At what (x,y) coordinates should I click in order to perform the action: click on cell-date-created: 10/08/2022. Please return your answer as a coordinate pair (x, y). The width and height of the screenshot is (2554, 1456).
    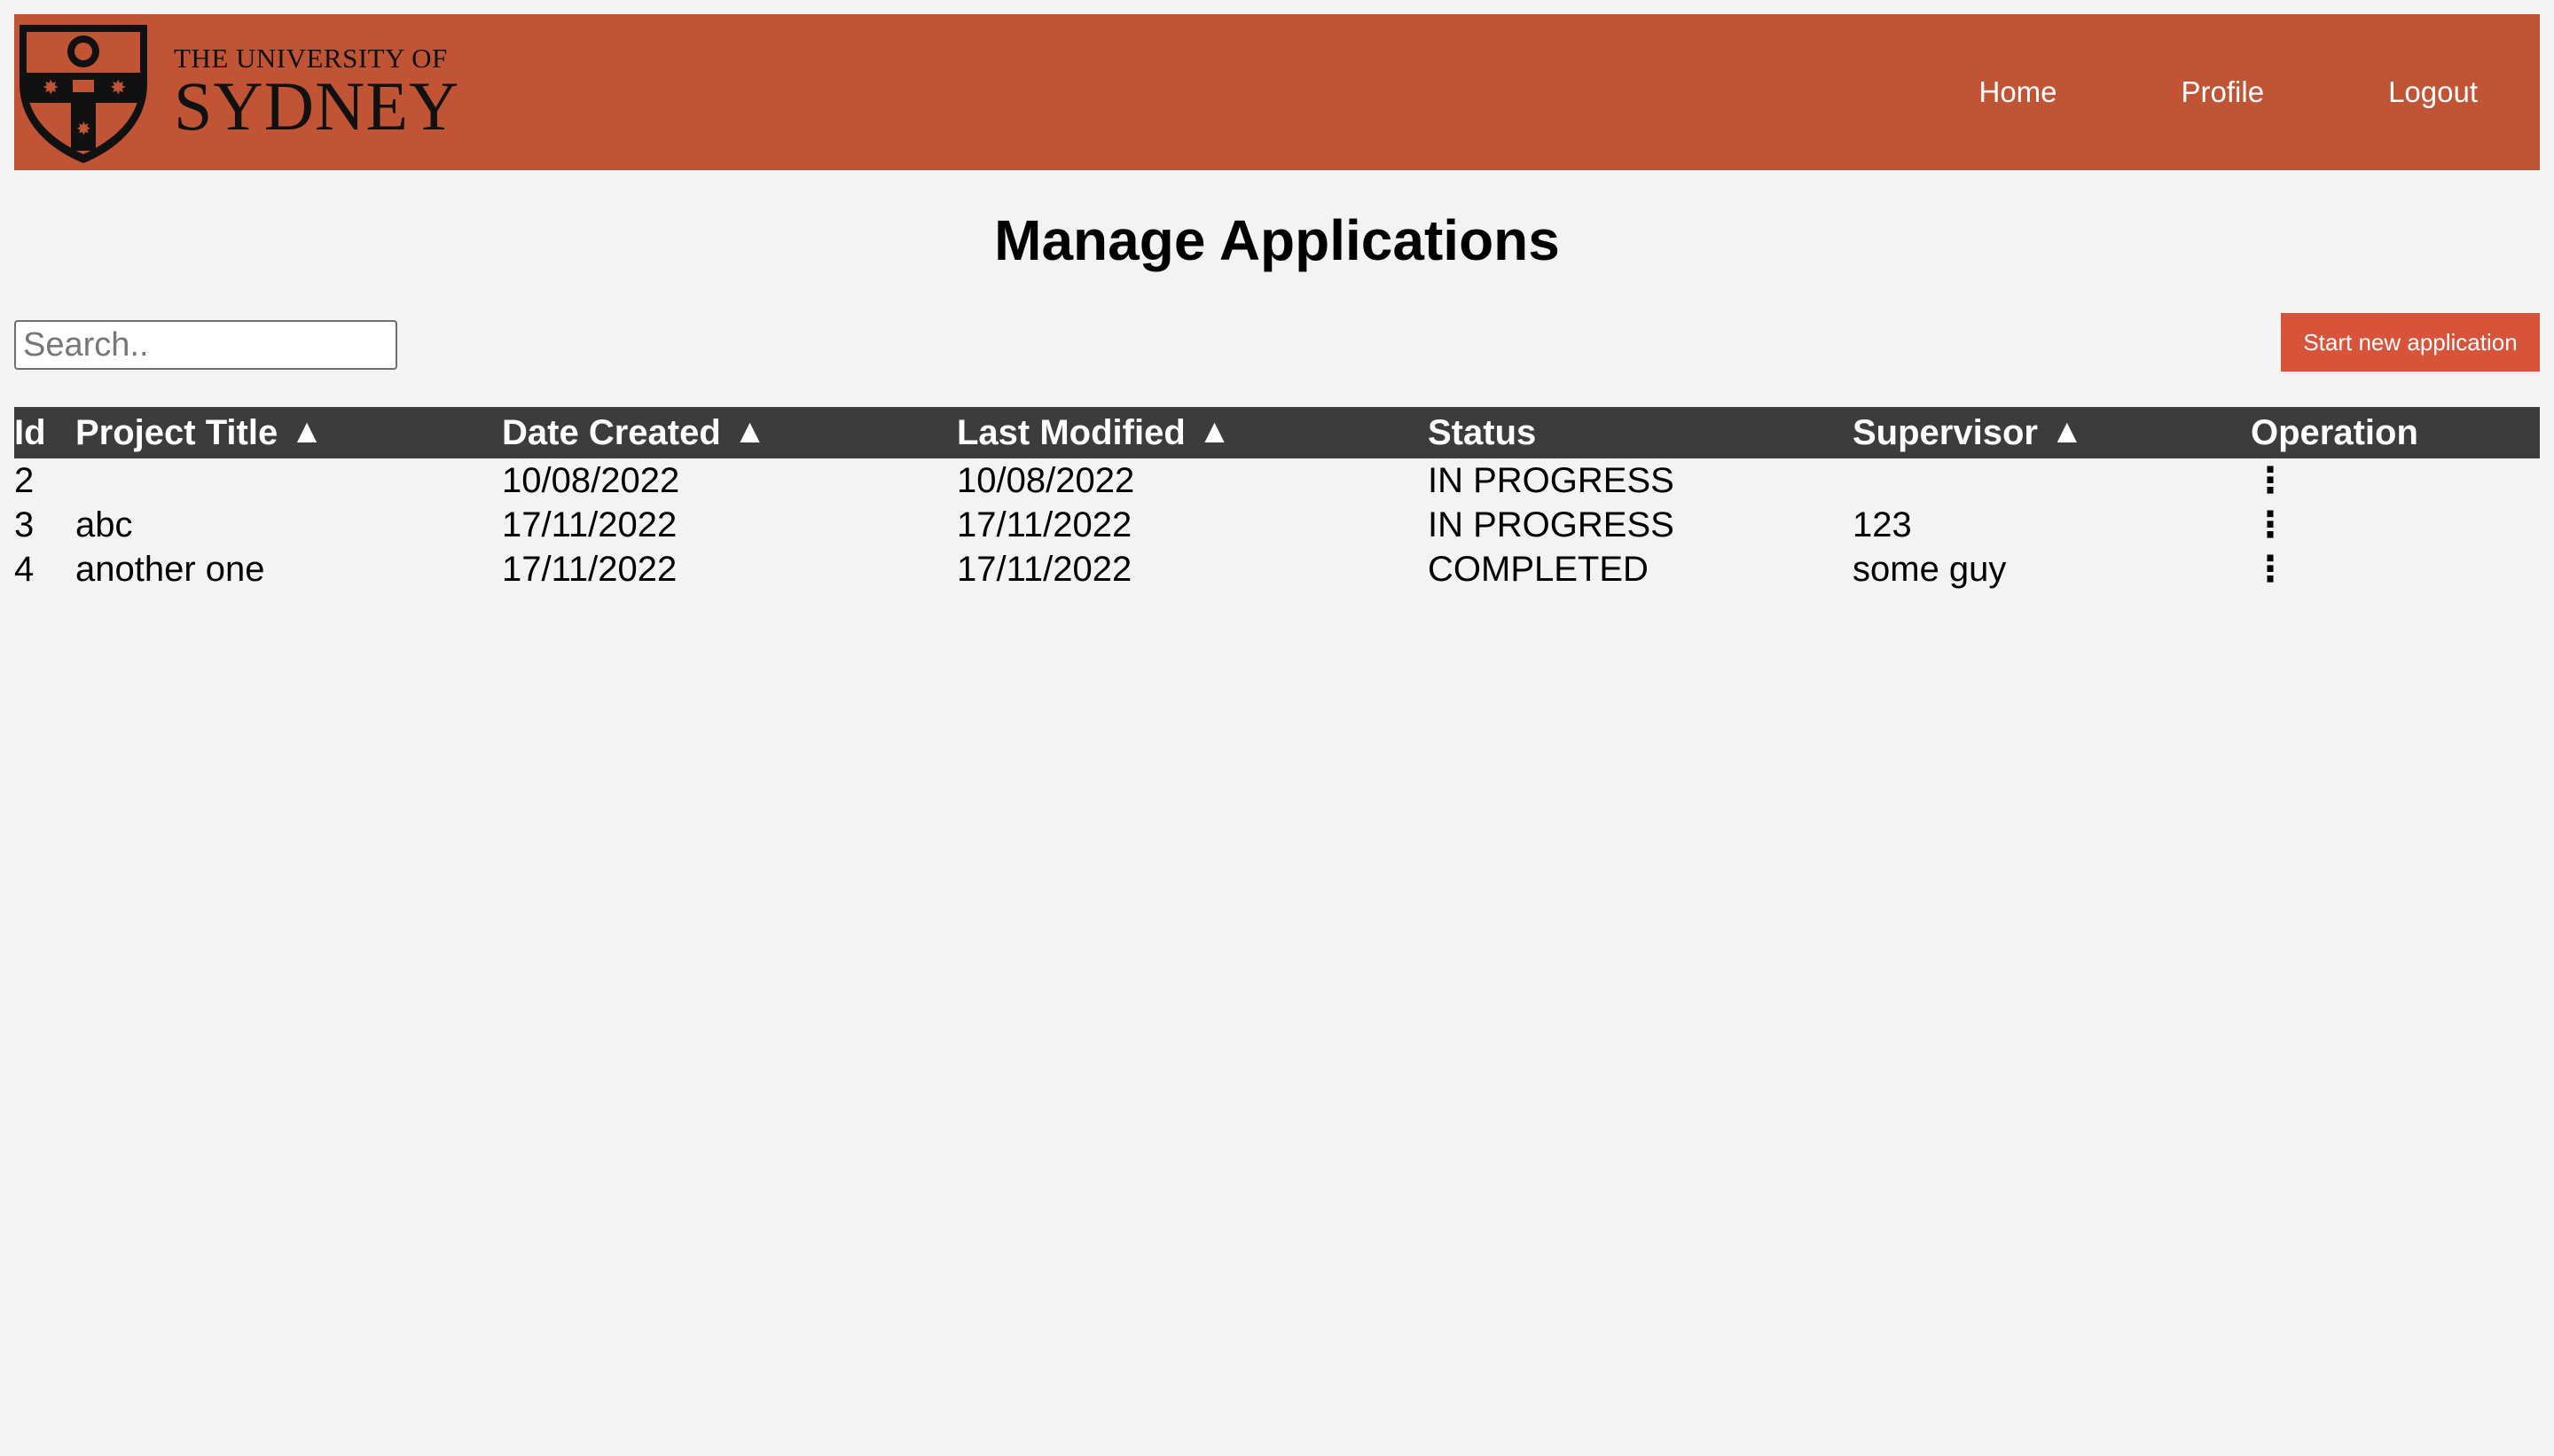
    Looking at the image, I should click on (591, 480).